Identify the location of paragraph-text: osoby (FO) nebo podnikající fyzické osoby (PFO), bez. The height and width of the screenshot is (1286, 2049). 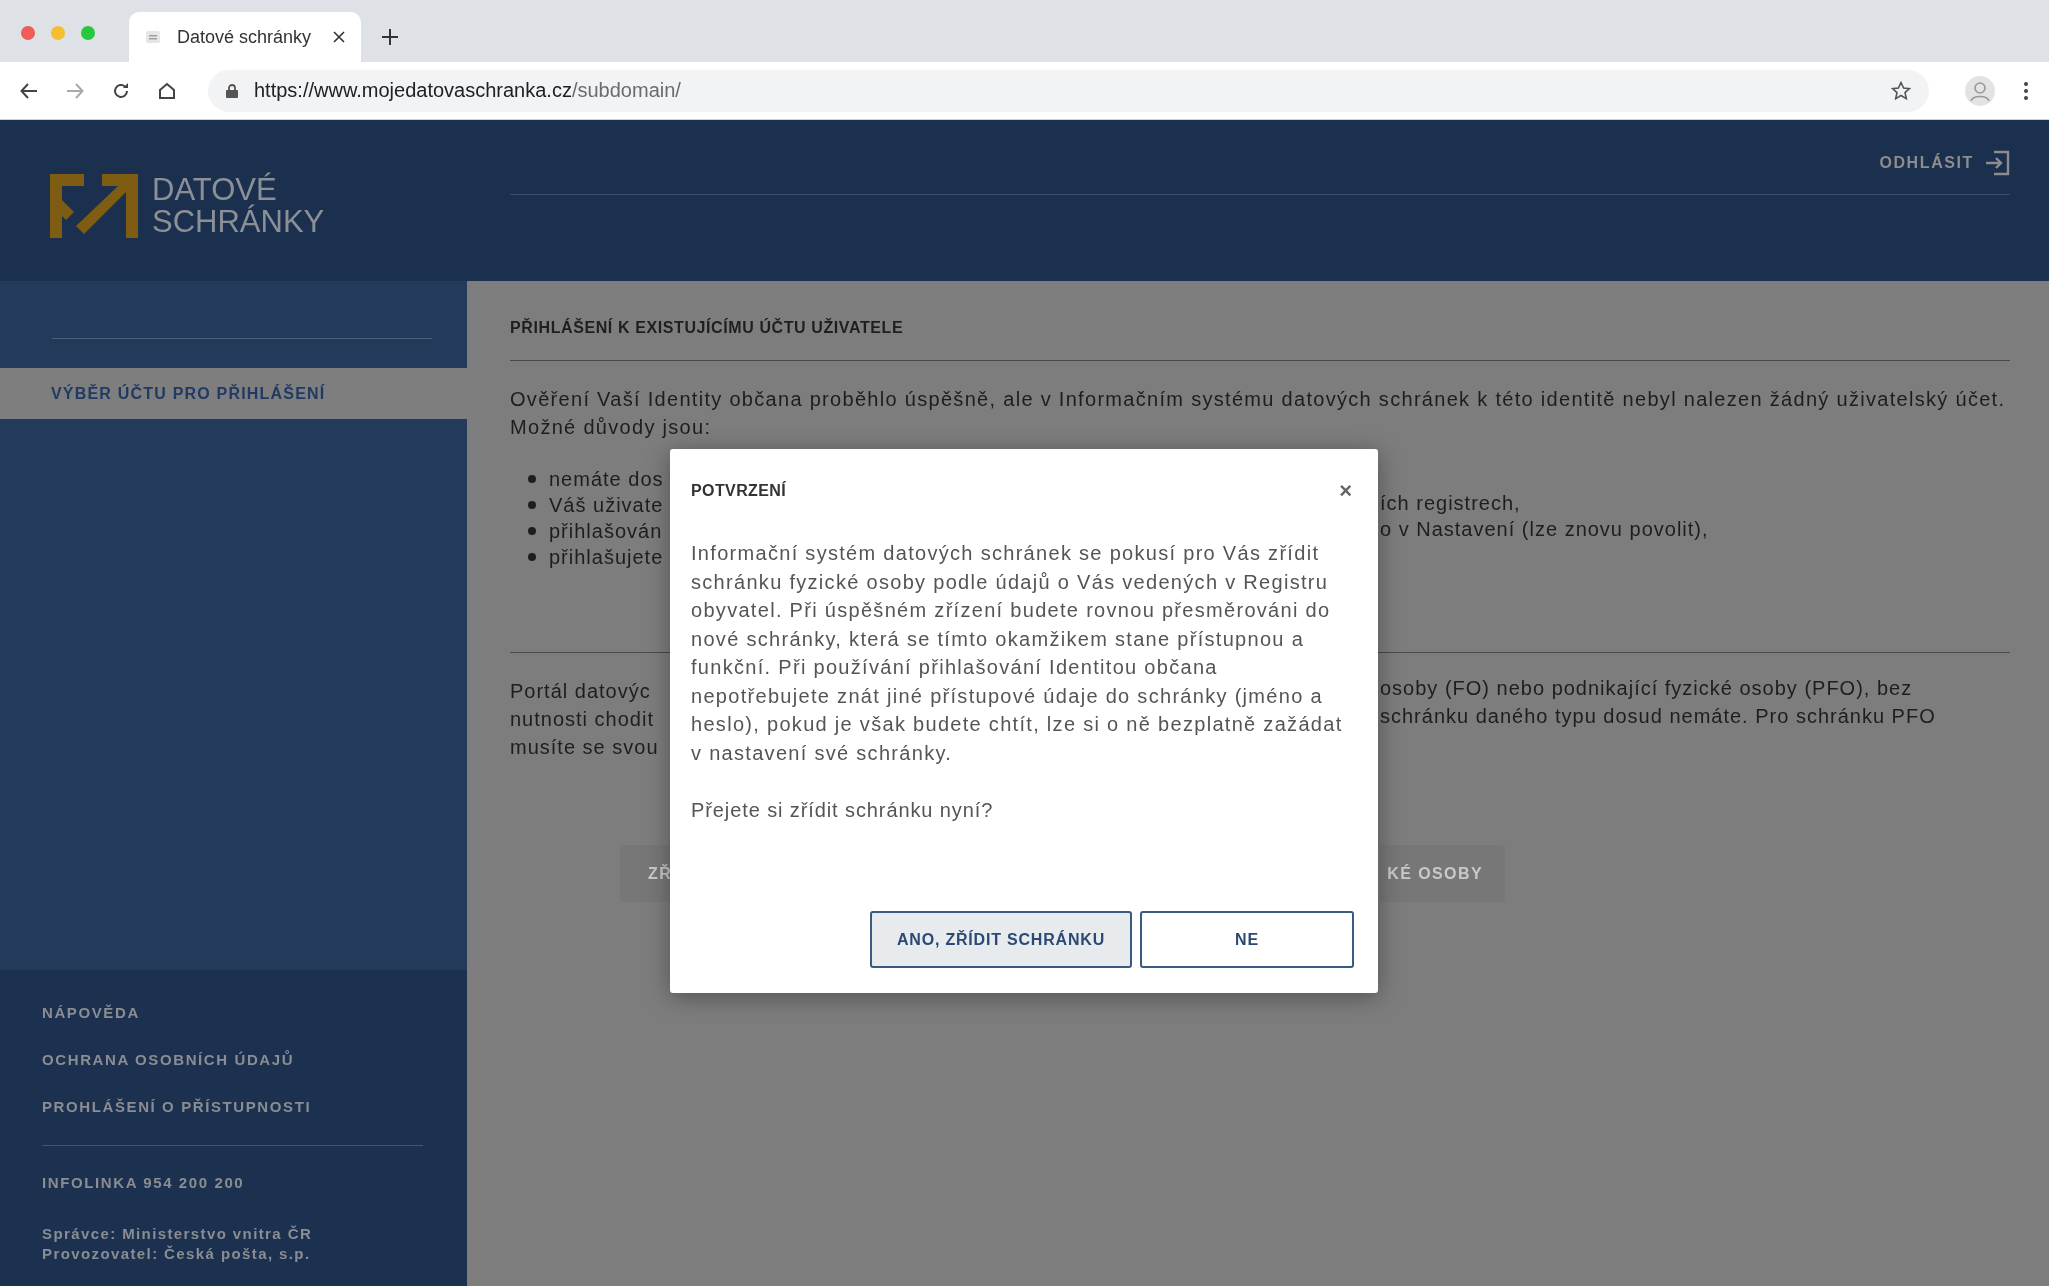
(1646, 688).